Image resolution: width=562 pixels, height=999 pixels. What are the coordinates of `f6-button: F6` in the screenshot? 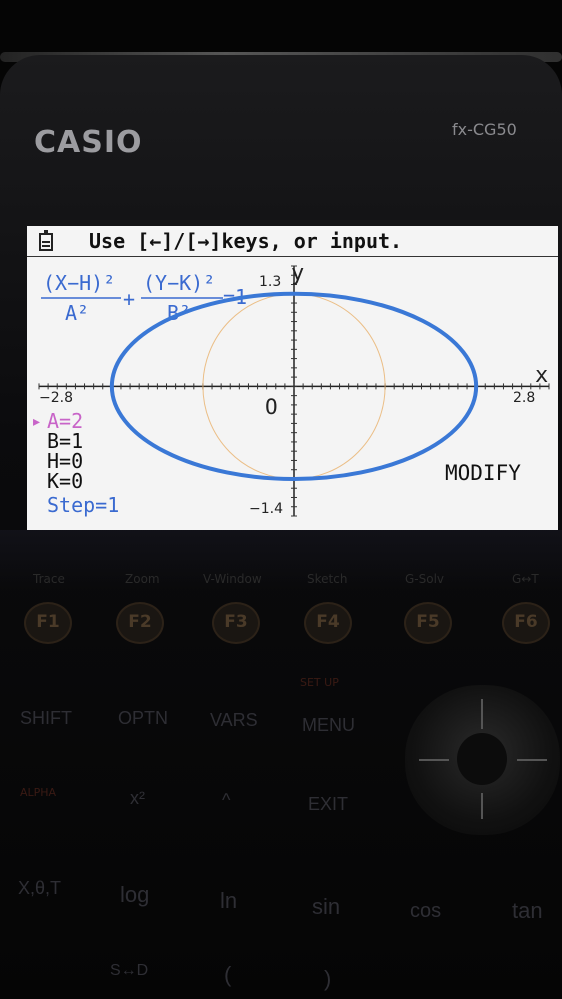 It's located at (526, 623).